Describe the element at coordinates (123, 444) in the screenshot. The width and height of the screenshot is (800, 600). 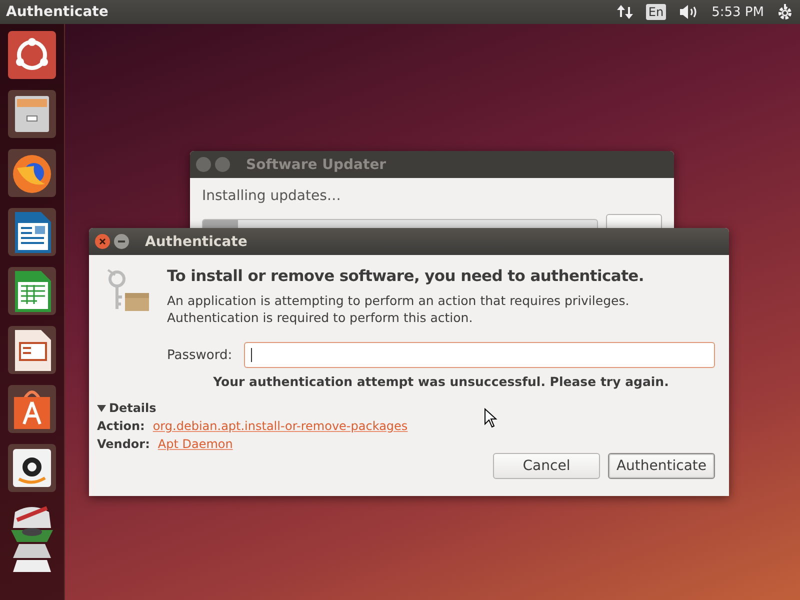
I see `detail-label: Vendor:` at that location.